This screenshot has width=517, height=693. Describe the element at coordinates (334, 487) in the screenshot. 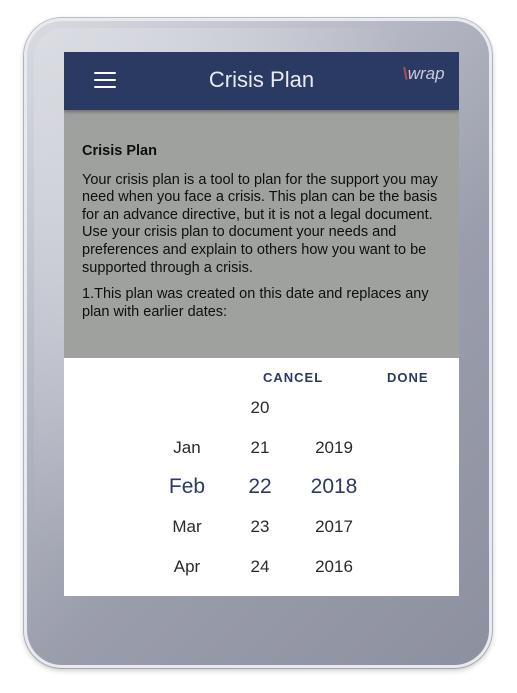

I see `year-option-selected: 2018` at that location.